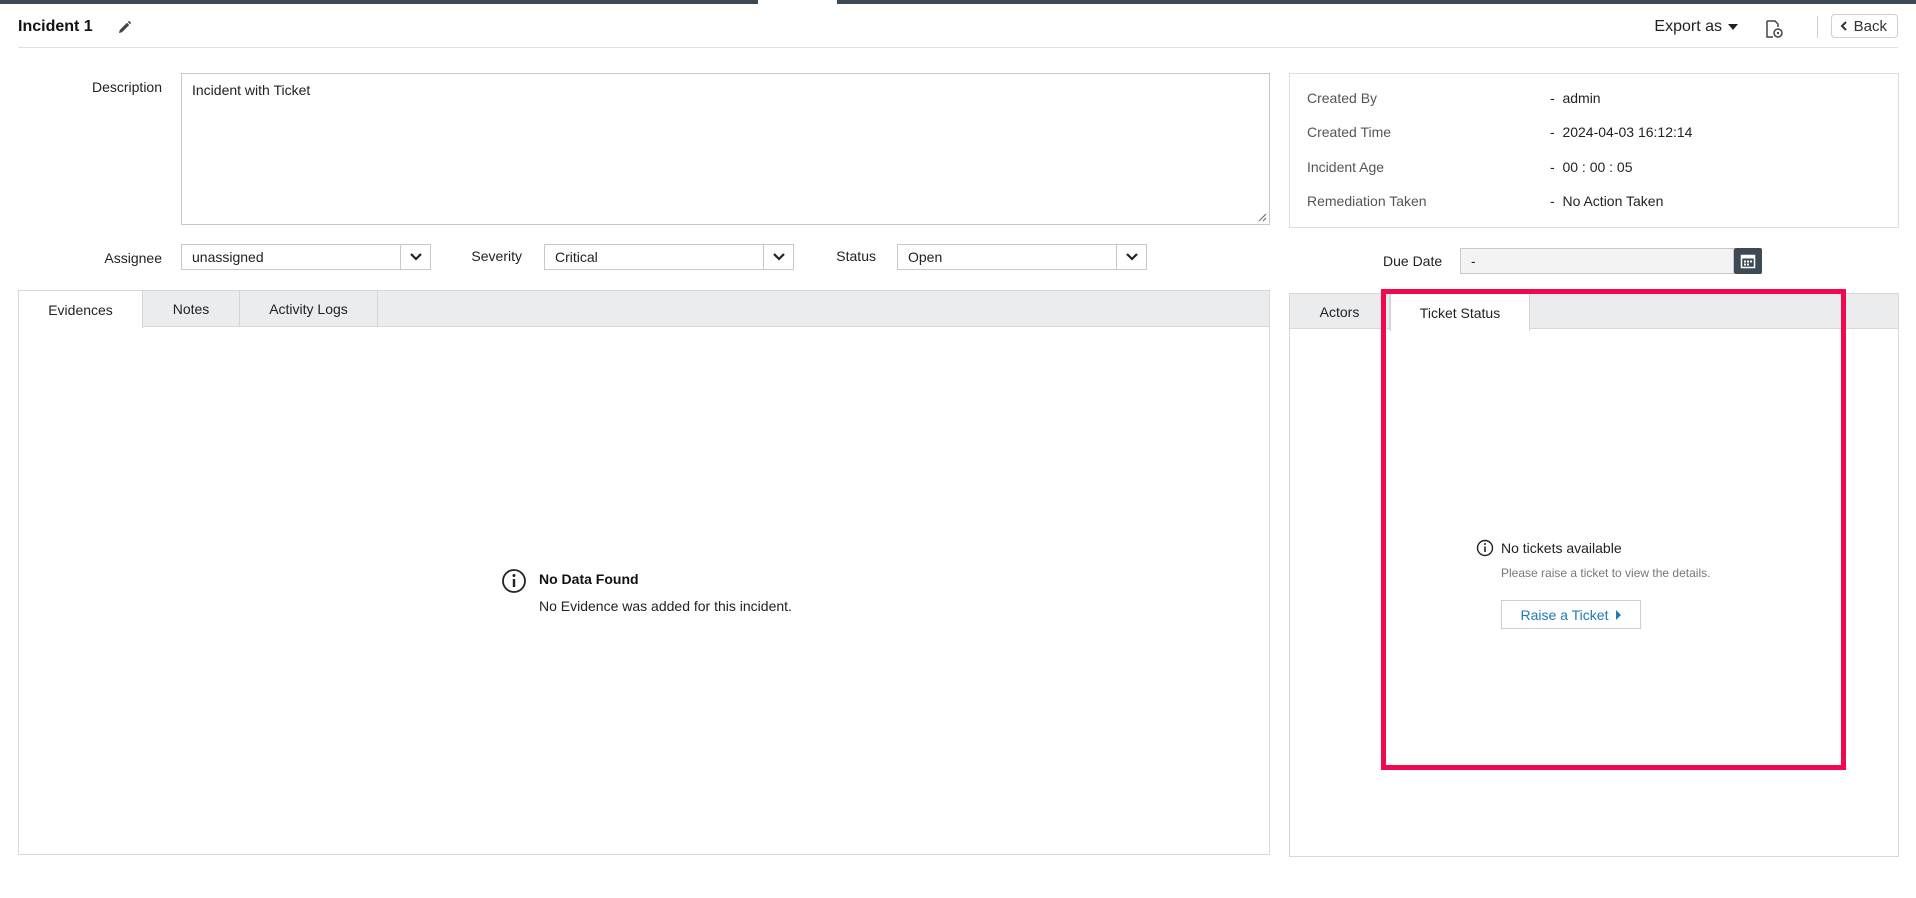 Image resolution: width=1916 pixels, height=898 pixels. What do you see at coordinates (133, 258) in the screenshot?
I see `assignee-label: Assignee` at bounding box center [133, 258].